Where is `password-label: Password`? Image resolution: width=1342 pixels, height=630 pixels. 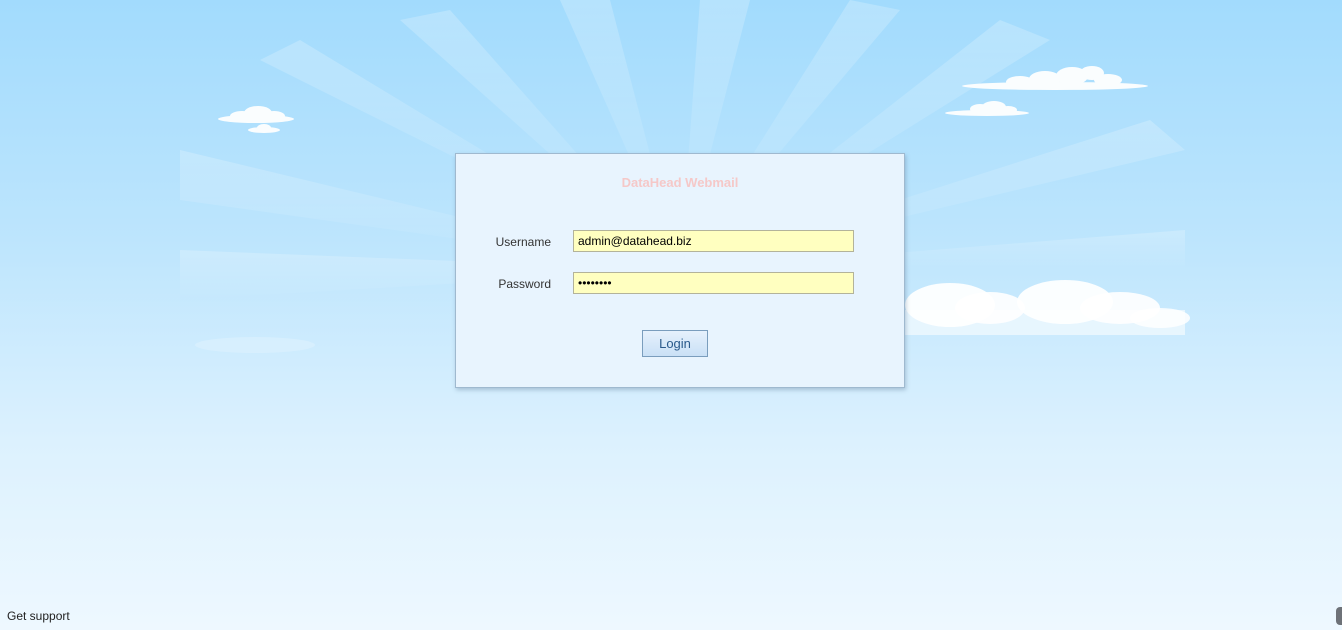 password-label: Password is located at coordinates (524, 284).